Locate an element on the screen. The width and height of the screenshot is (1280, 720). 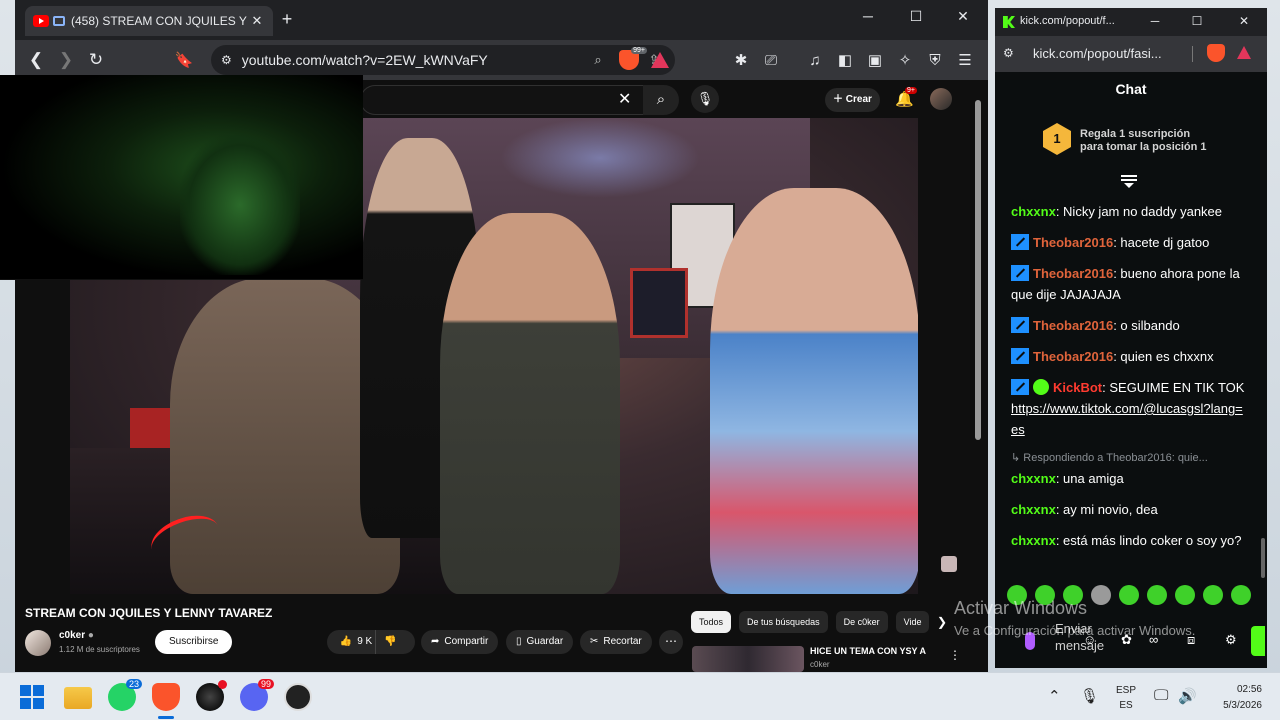
more-actions-icon: ⋯ is located at coordinates (671, 642).